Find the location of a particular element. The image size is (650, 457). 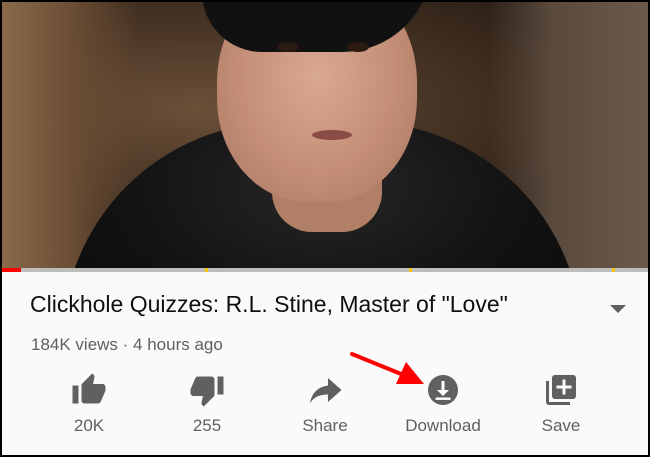

download-label: Download is located at coordinates (443, 425).